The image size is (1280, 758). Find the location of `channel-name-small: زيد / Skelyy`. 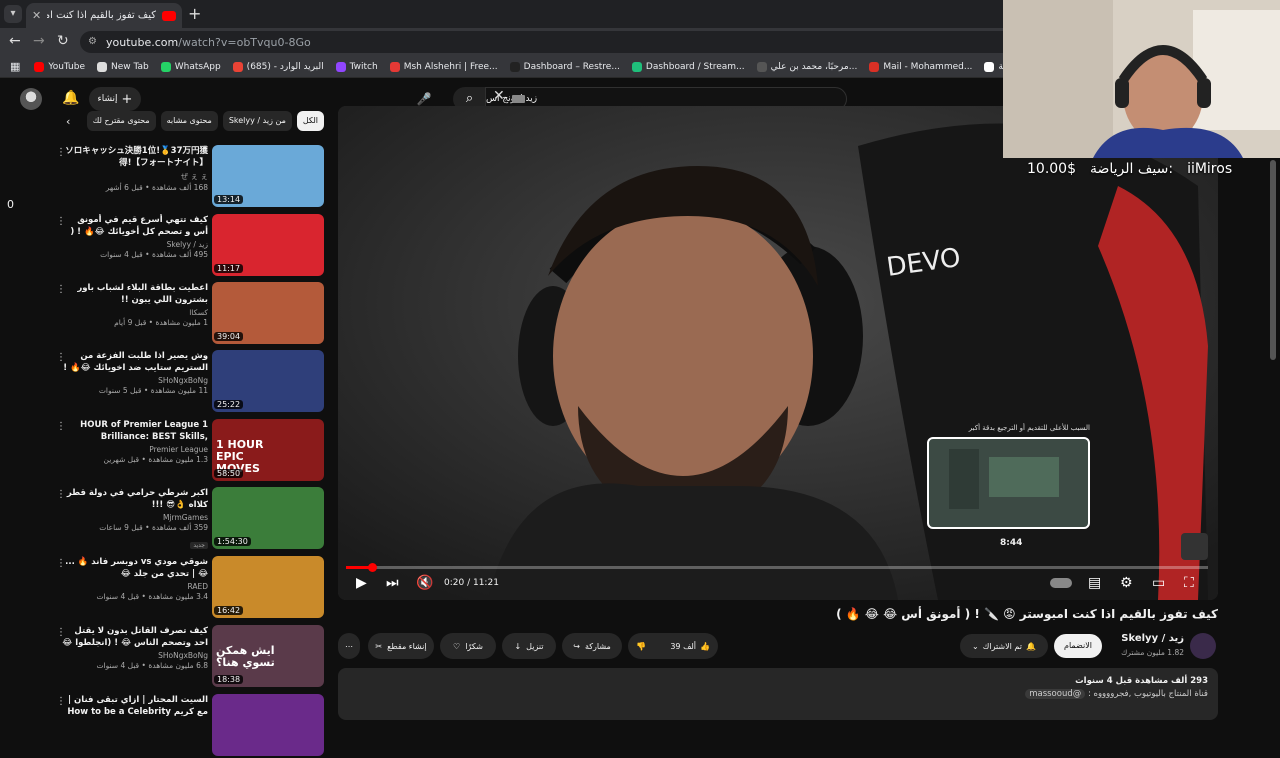

channel-name-small: زيد / Skelyy is located at coordinates (187, 244).